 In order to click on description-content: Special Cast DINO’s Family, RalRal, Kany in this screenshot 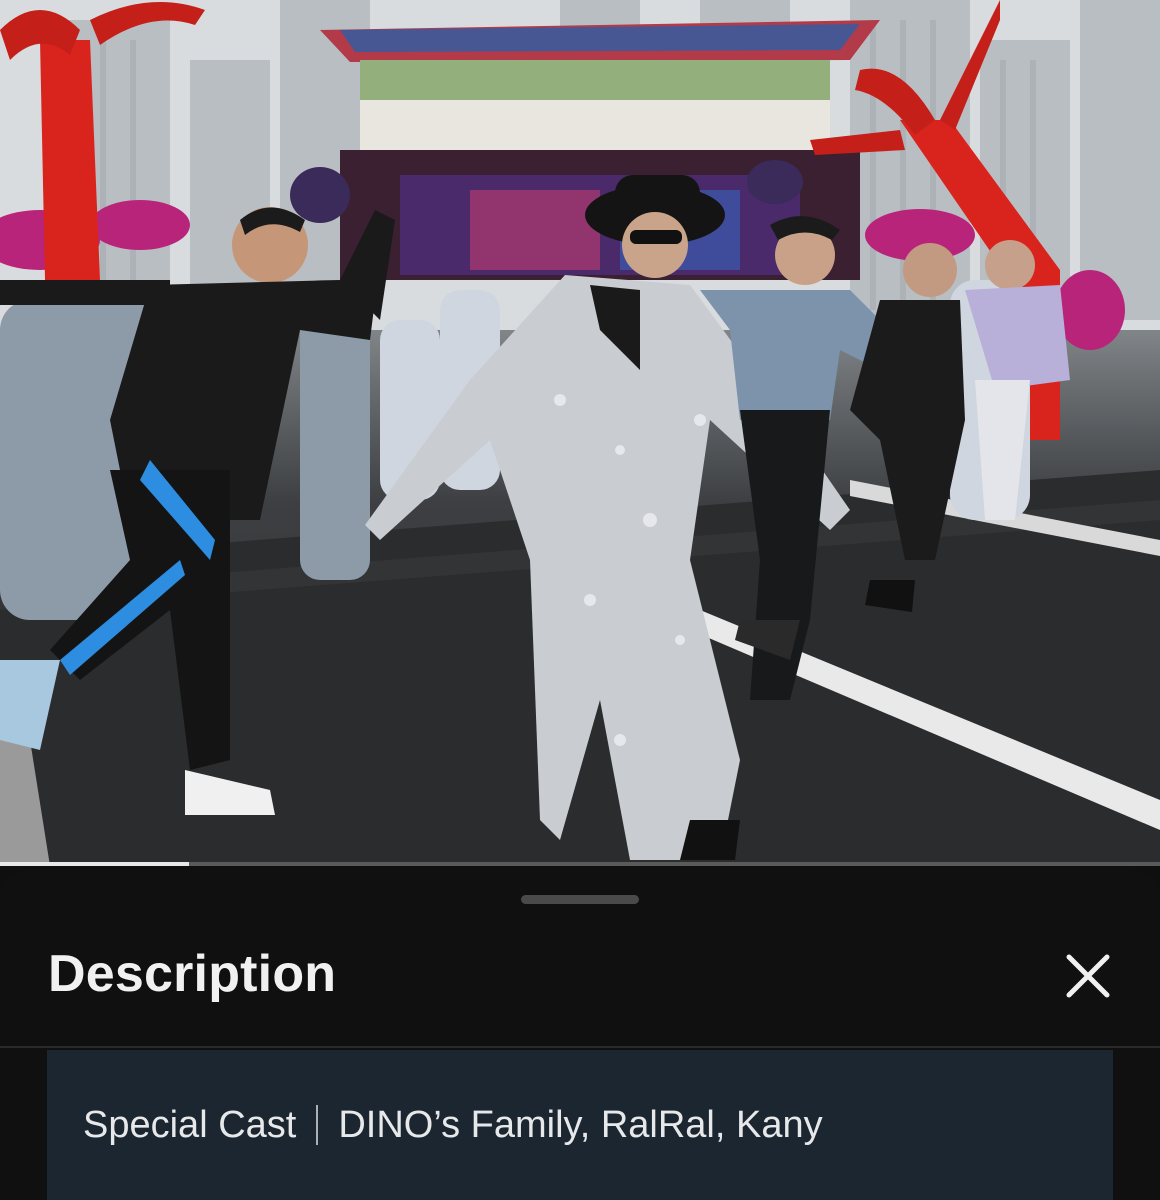, I will do `click(580, 1125)`.